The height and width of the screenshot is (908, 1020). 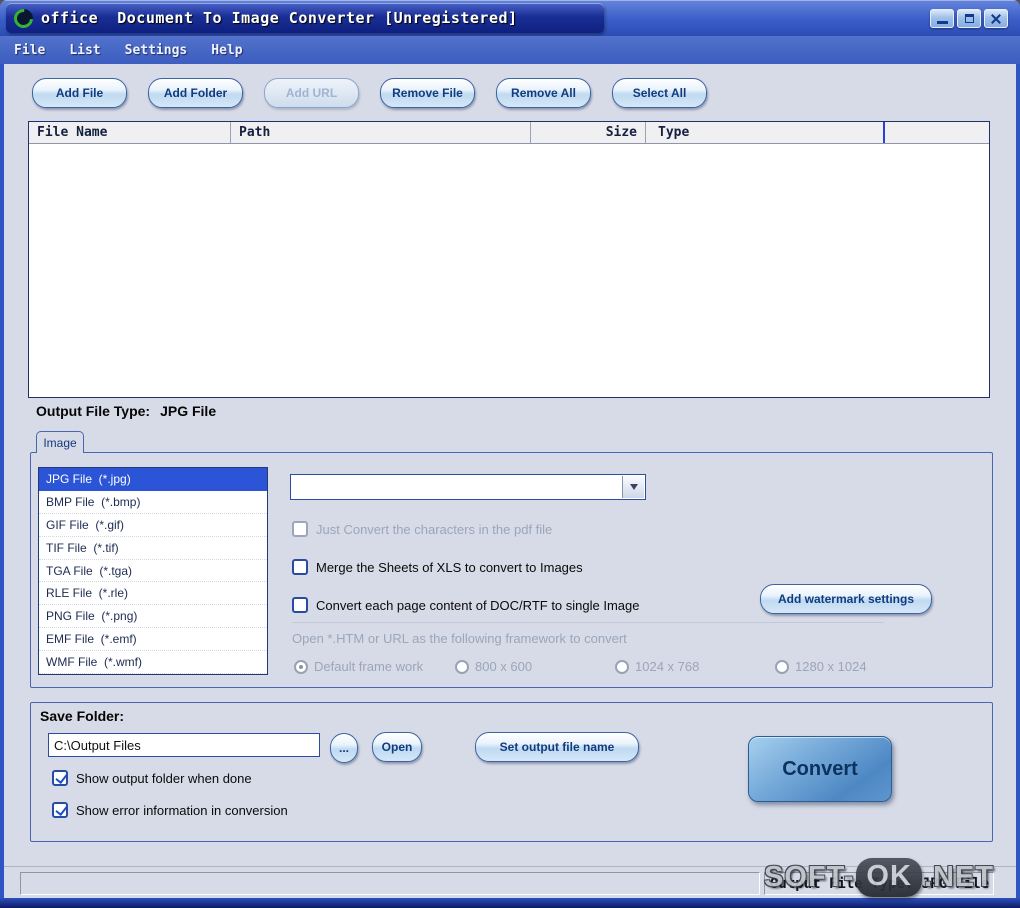 What do you see at coordinates (153, 525) in the screenshot?
I see `format-item-gif: GIF File (*.gif)` at bounding box center [153, 525].